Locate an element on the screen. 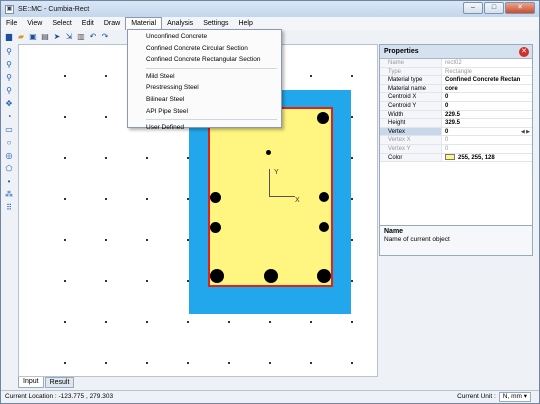 Image resolution: width=540 pixels, height=404 pixels. property-row: Material type Confined Concrete Rectan is located at coordinates (456, 80).